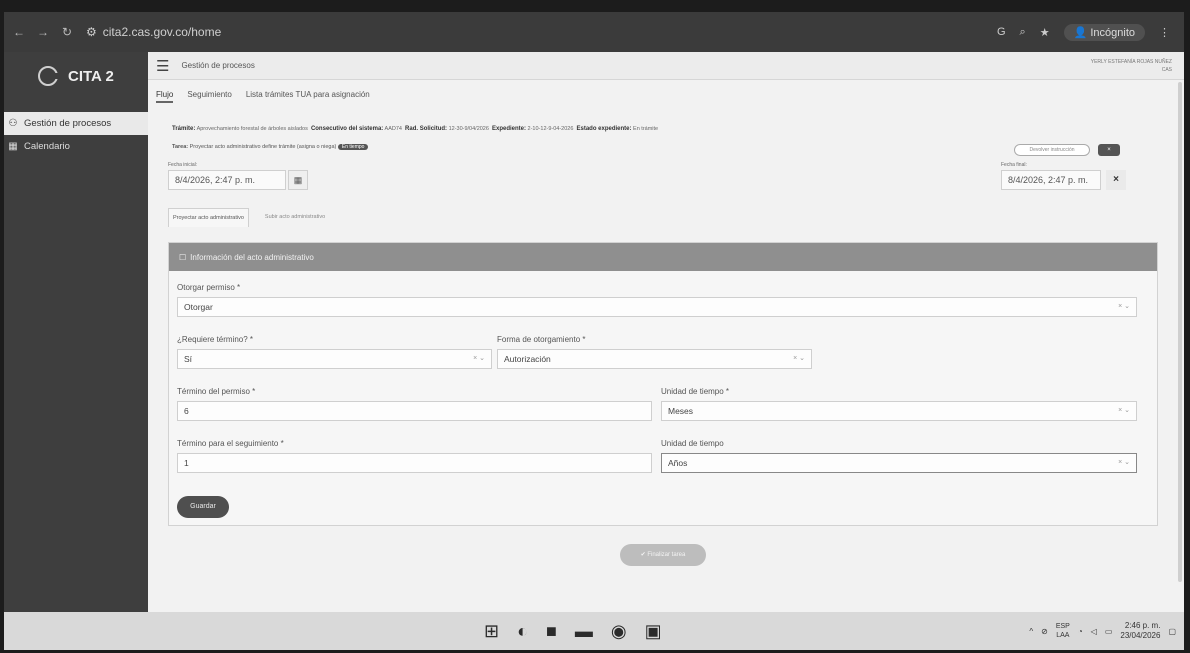 This screenshot has height=653, width=1190. What do you see at coordinates (604, 129) in the screenshot?
I see `estado-label: Estado expediente:` at bounding box center [604, 129].